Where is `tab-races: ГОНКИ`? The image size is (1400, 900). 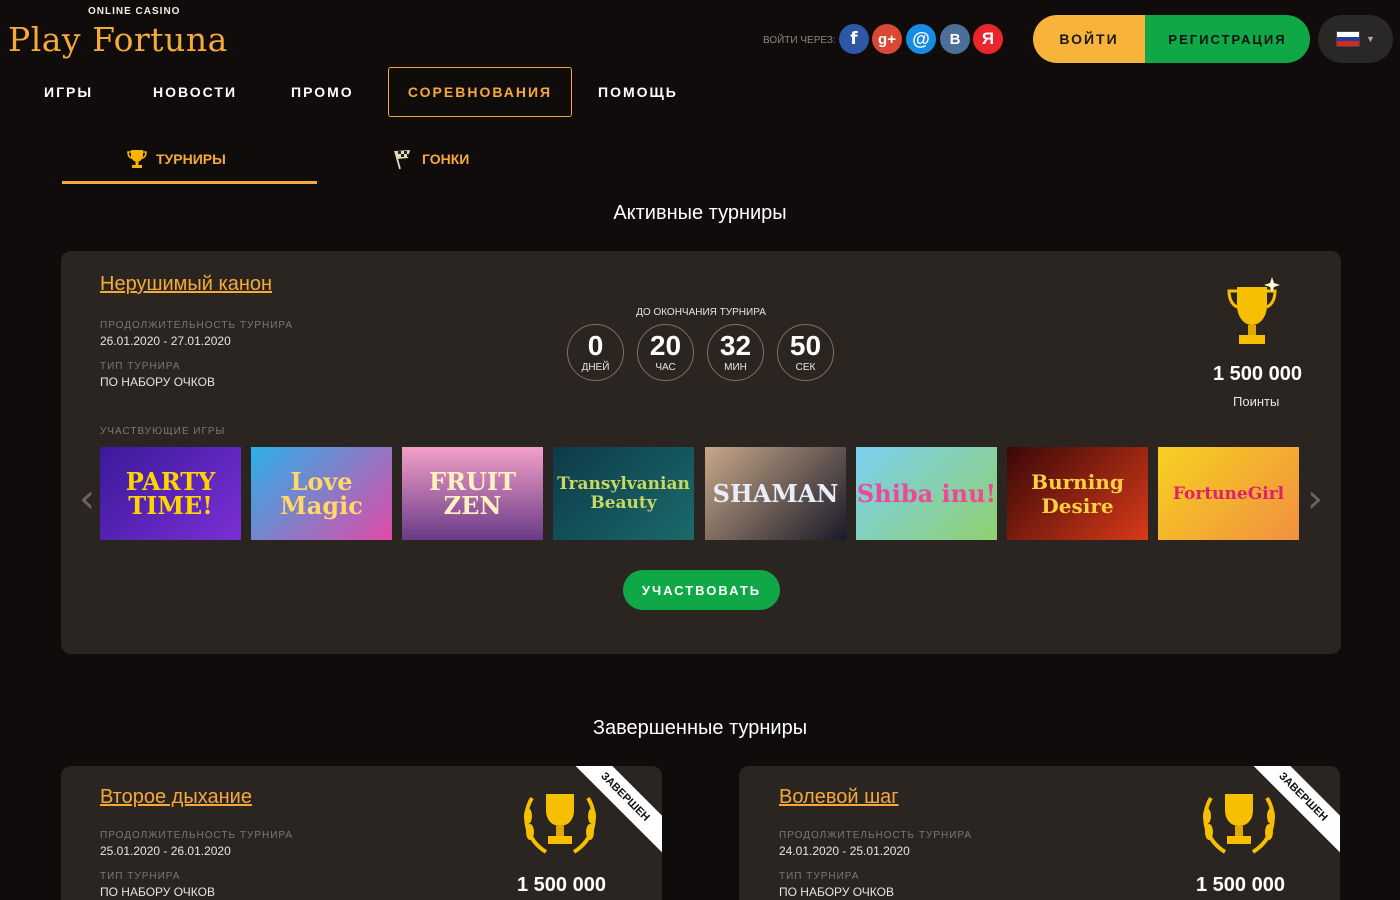 tab-races: ГОНКИ is located at coordinates (430, 159).